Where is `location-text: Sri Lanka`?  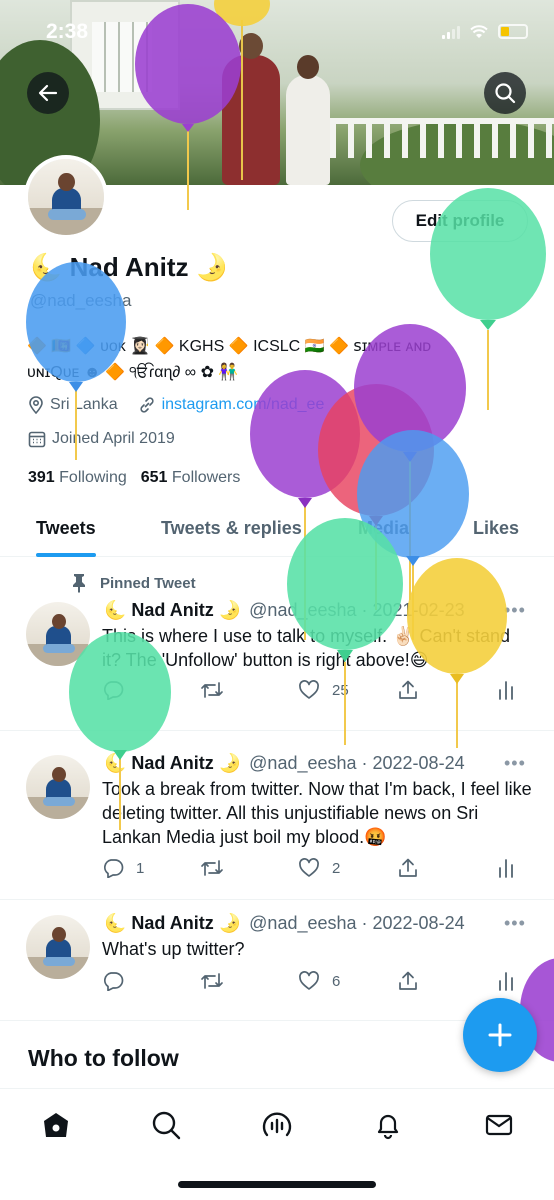 location-text: Sri Lanka is located at coordinates (84, 404).